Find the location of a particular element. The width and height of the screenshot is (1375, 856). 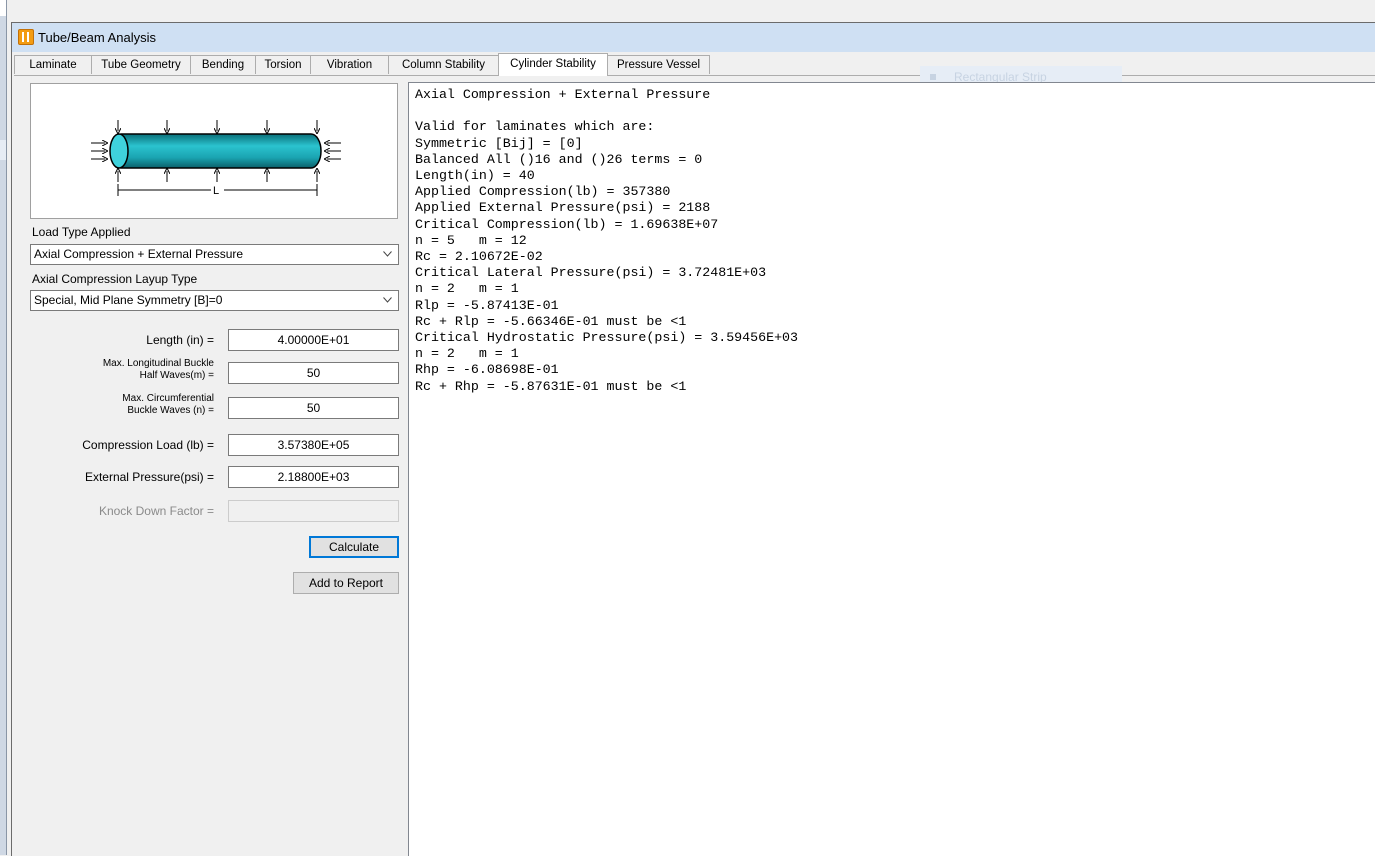

compression-load-label: Compression Load (lb) = is located at coordinates (148, 445).